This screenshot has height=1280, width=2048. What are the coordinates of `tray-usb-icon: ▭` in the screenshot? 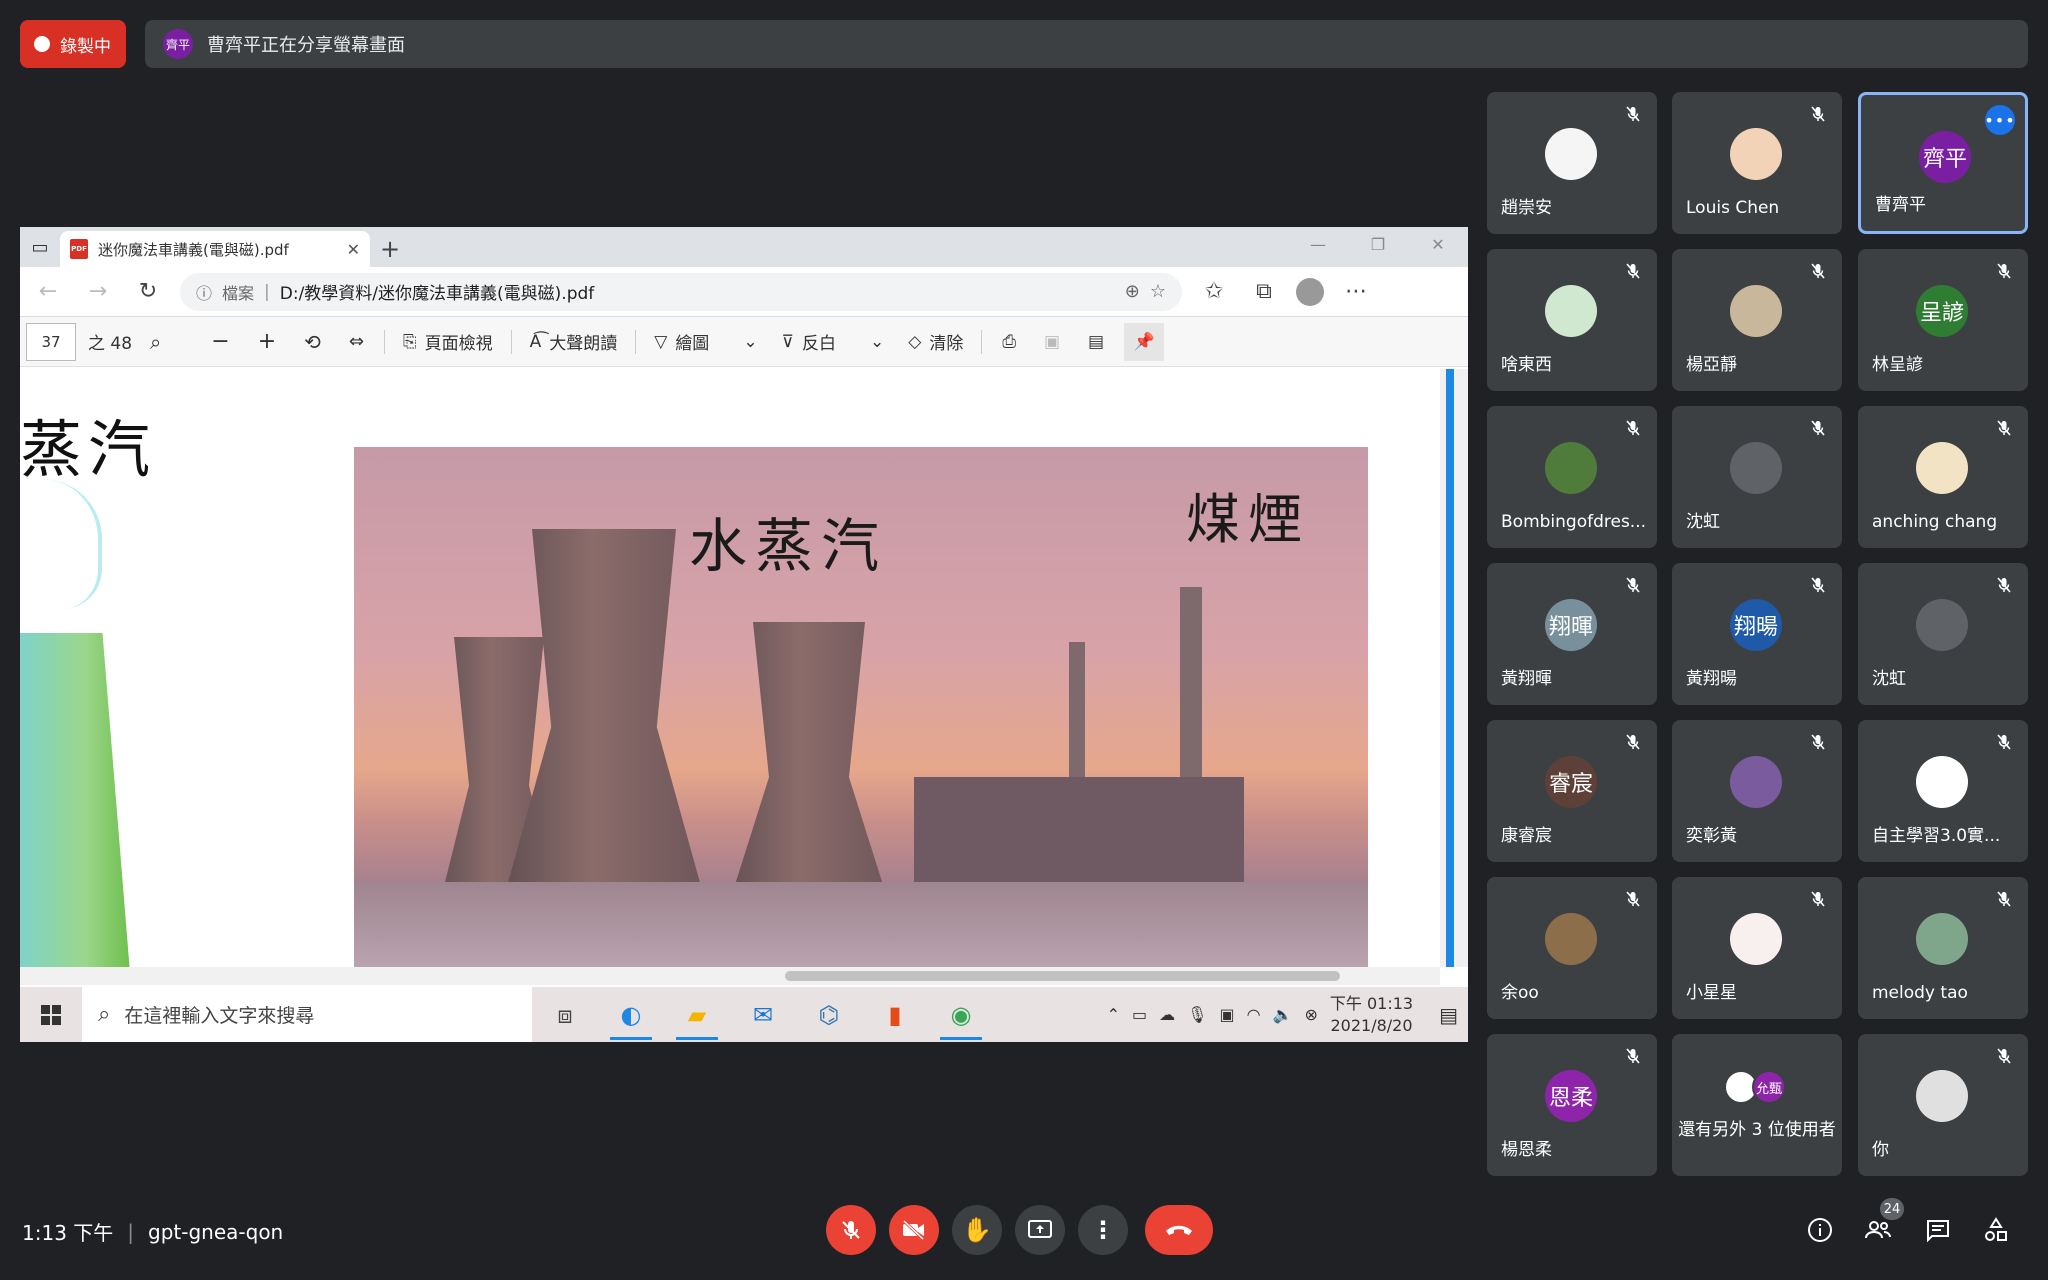 It's located at (1139, 1014).